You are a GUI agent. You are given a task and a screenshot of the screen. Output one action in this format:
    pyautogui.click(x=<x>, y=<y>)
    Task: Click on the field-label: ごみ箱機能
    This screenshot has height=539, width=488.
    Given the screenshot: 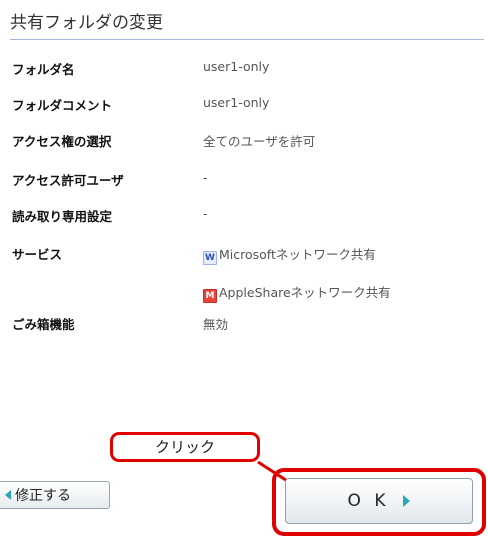 What is the action you would take?
    pyautogui.click(x=43, y=324)
    